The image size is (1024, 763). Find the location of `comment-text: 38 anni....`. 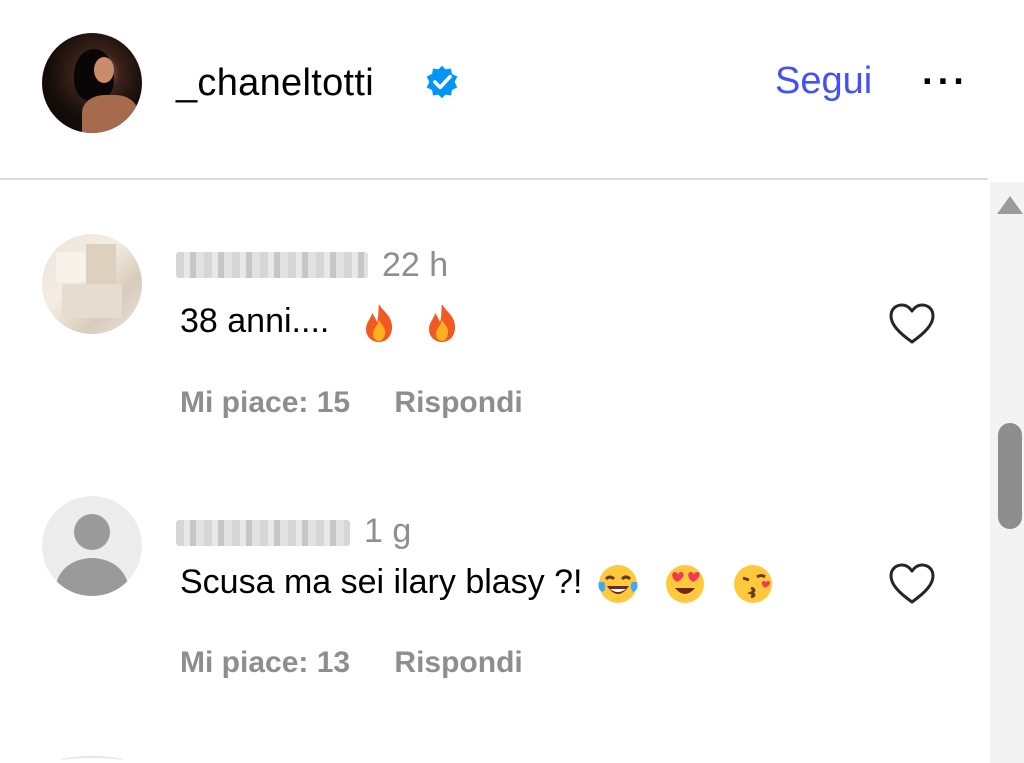

comment-text: 38 anni.... is located at coordinates (321, 323).